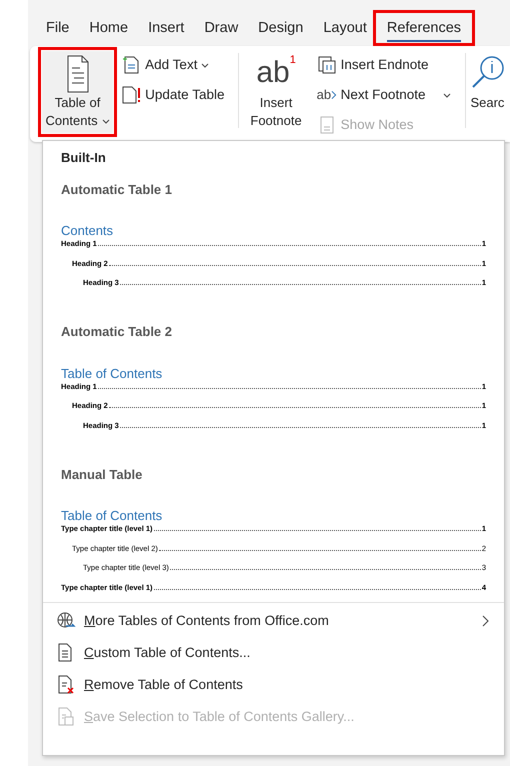 The height and width of the screenshot is (766, 510). What do you see at coordinates (83, 158) in the screenshot?
I see `section-heading: Built-In` at bounding box center [83, 158].